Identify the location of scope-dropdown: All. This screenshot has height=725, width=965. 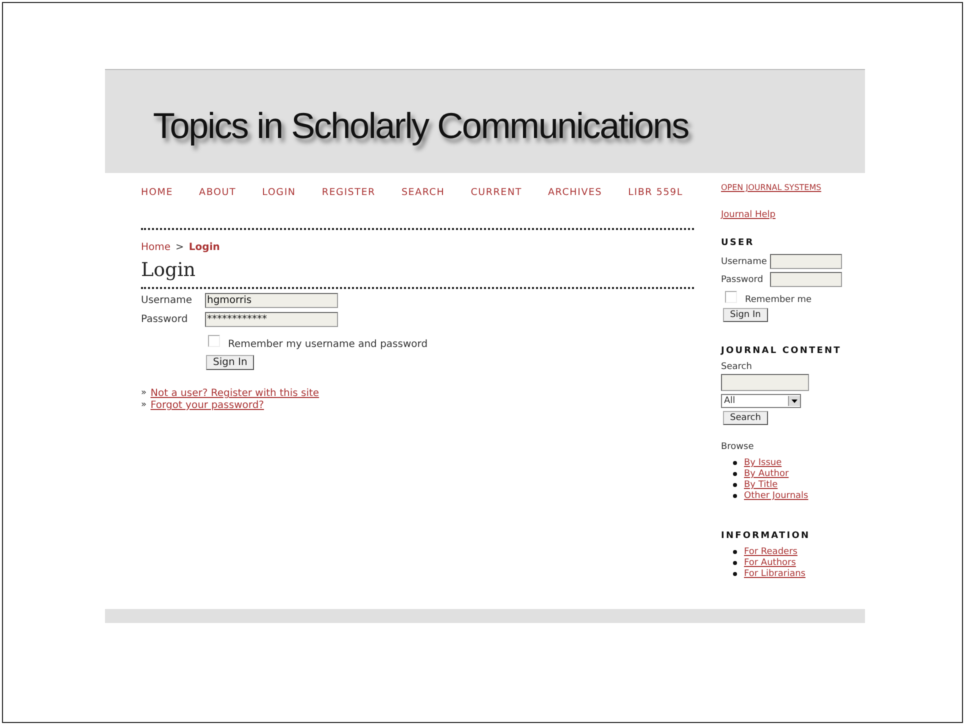
(761, 401).